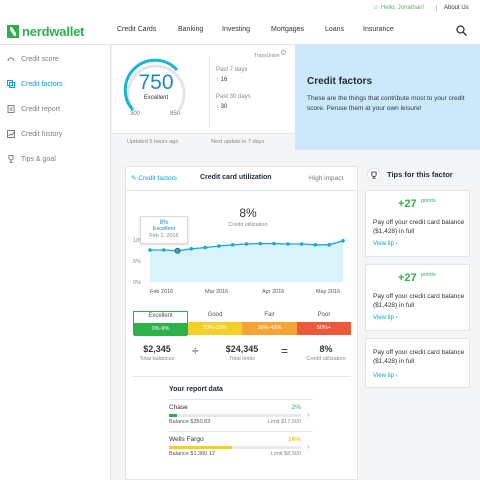  What do you see at coordinates (31, 159) in the screenshot?
I see `sidebar-item-tips-goal: Tips & goal` at bounding box center [31, 159].